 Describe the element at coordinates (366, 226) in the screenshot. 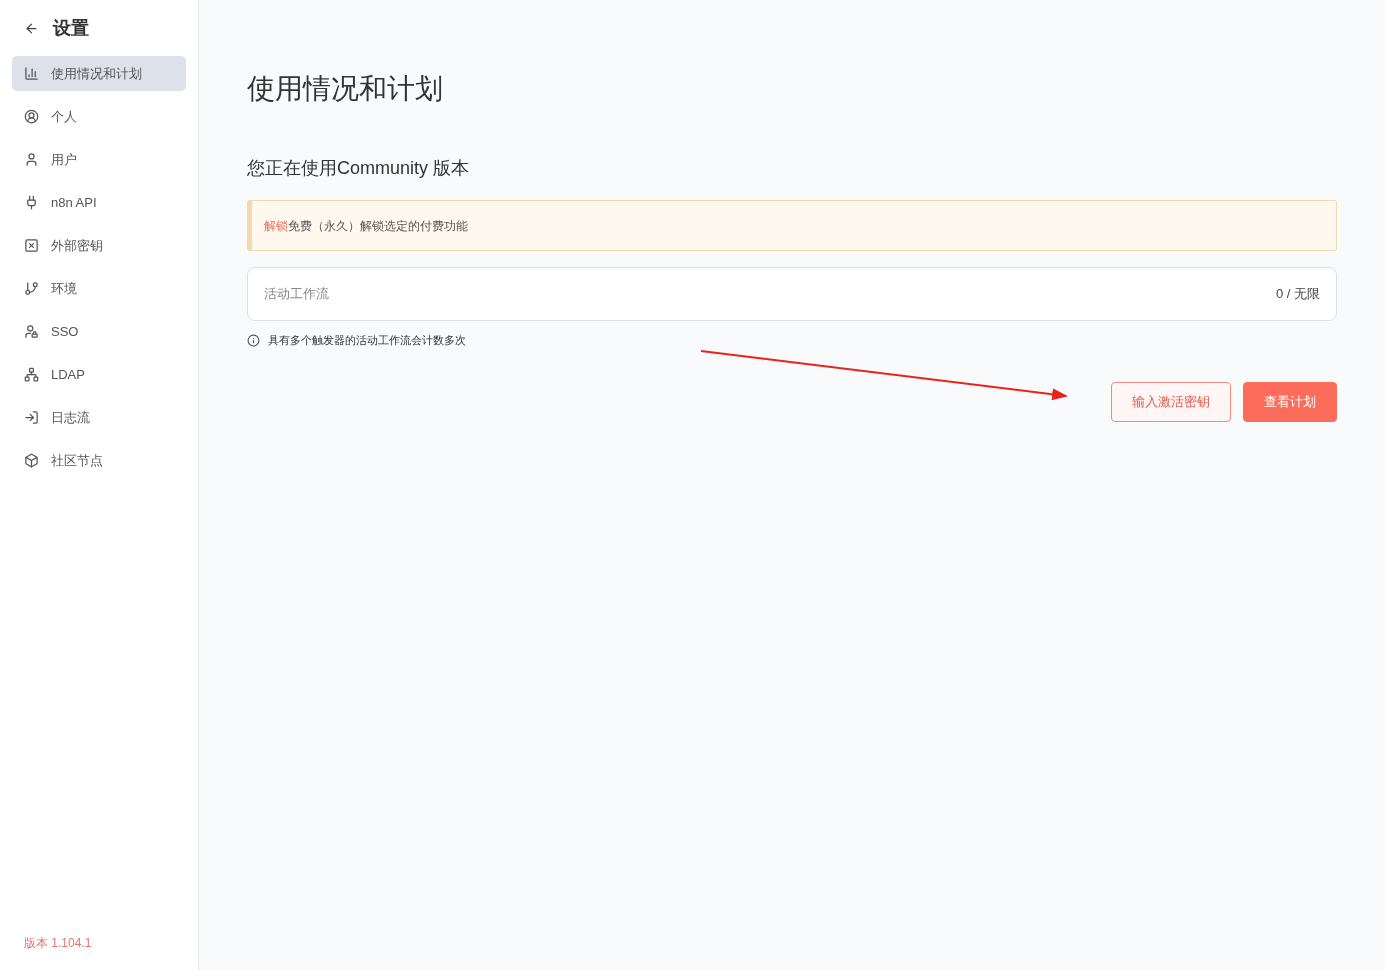

I see `notice-text: 解锁免费（永久）解锁选定的付费功能` at that location.